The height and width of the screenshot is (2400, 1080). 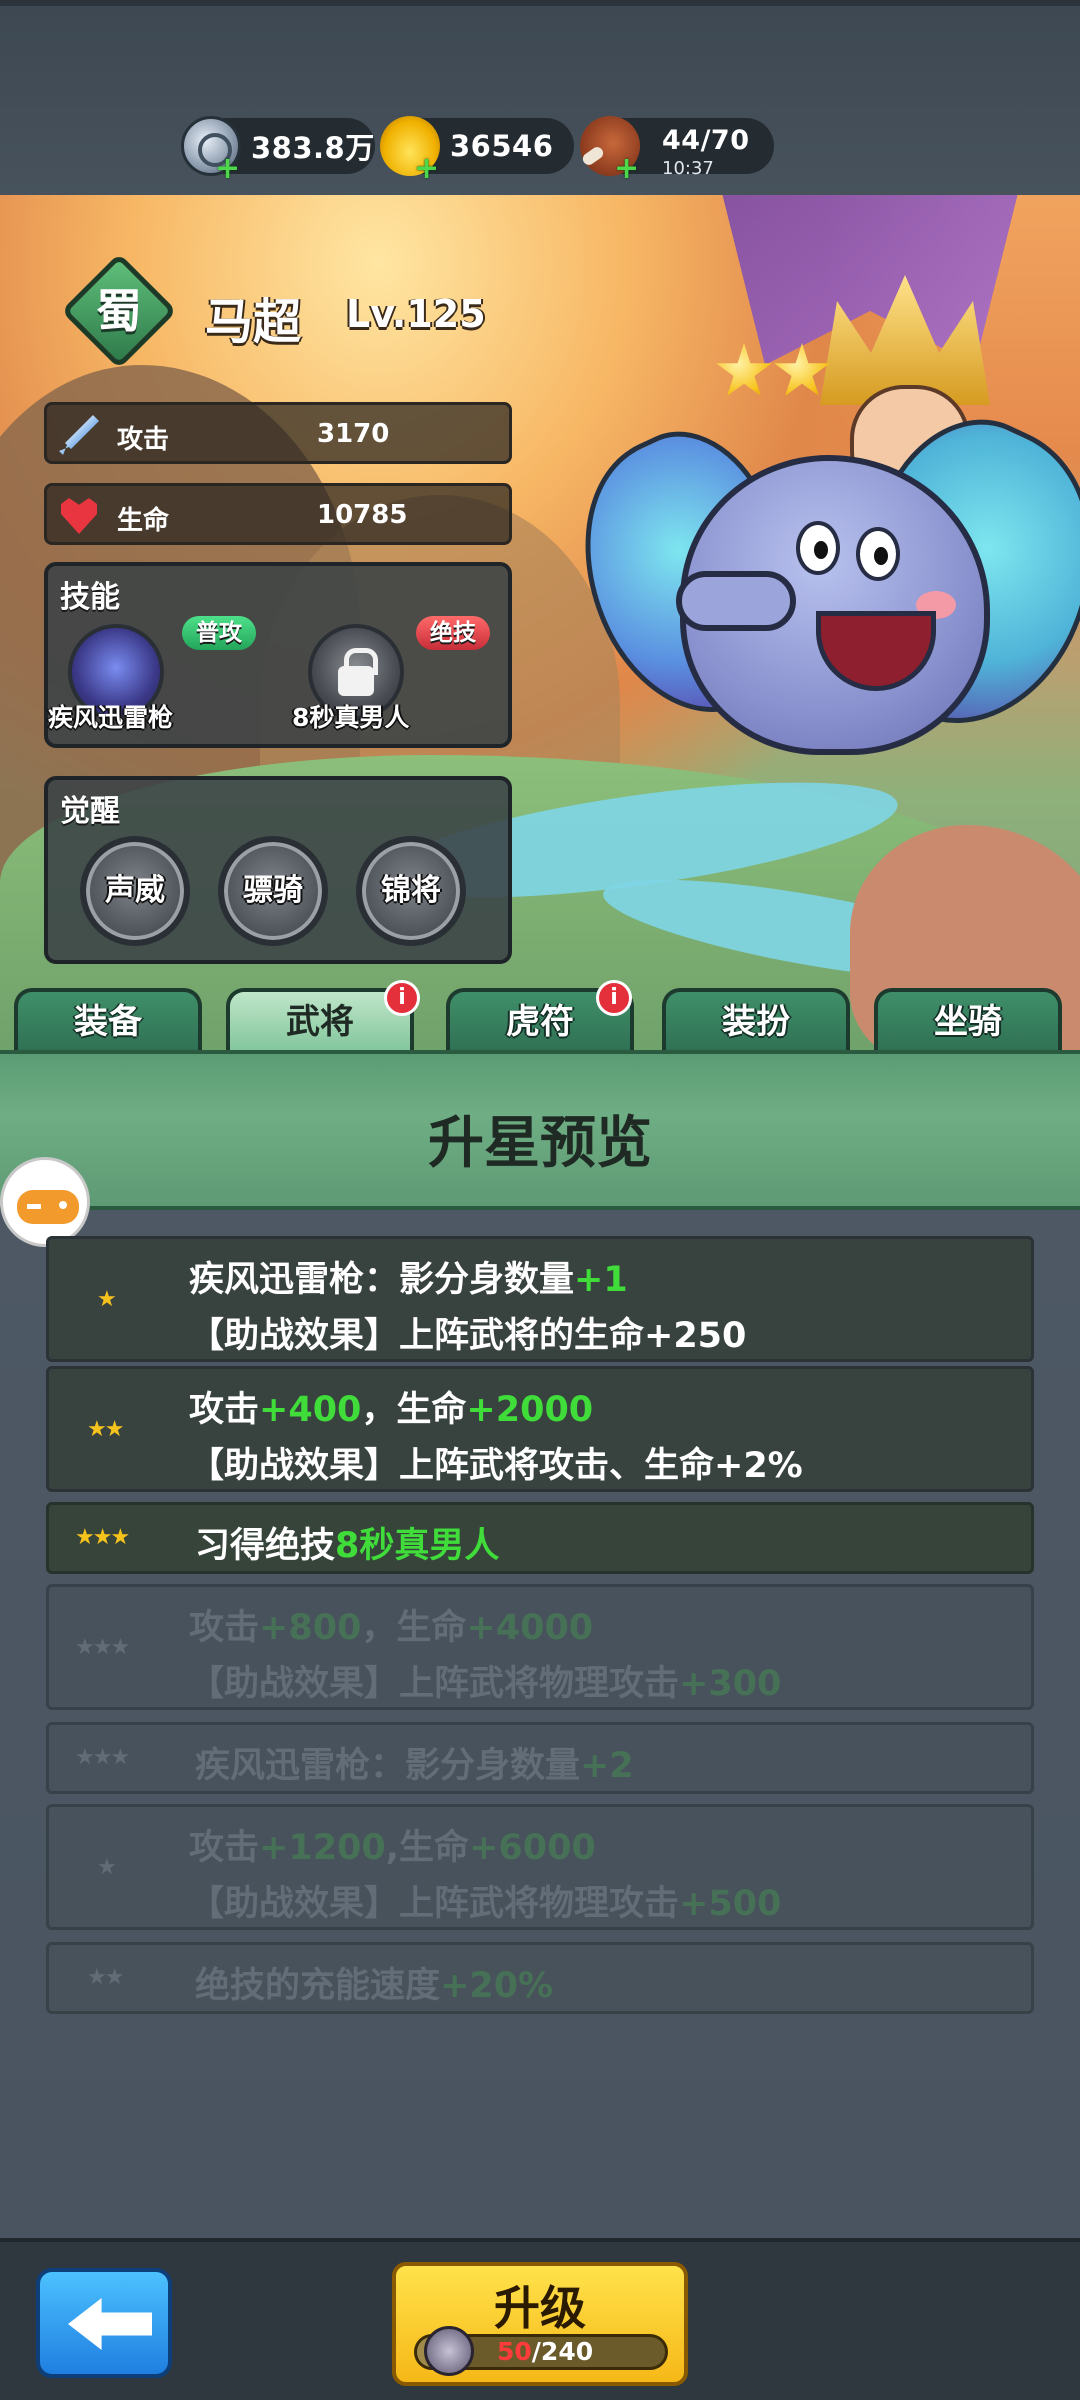 I want to click on stat-label: 生命, so click(x=143, y=521).